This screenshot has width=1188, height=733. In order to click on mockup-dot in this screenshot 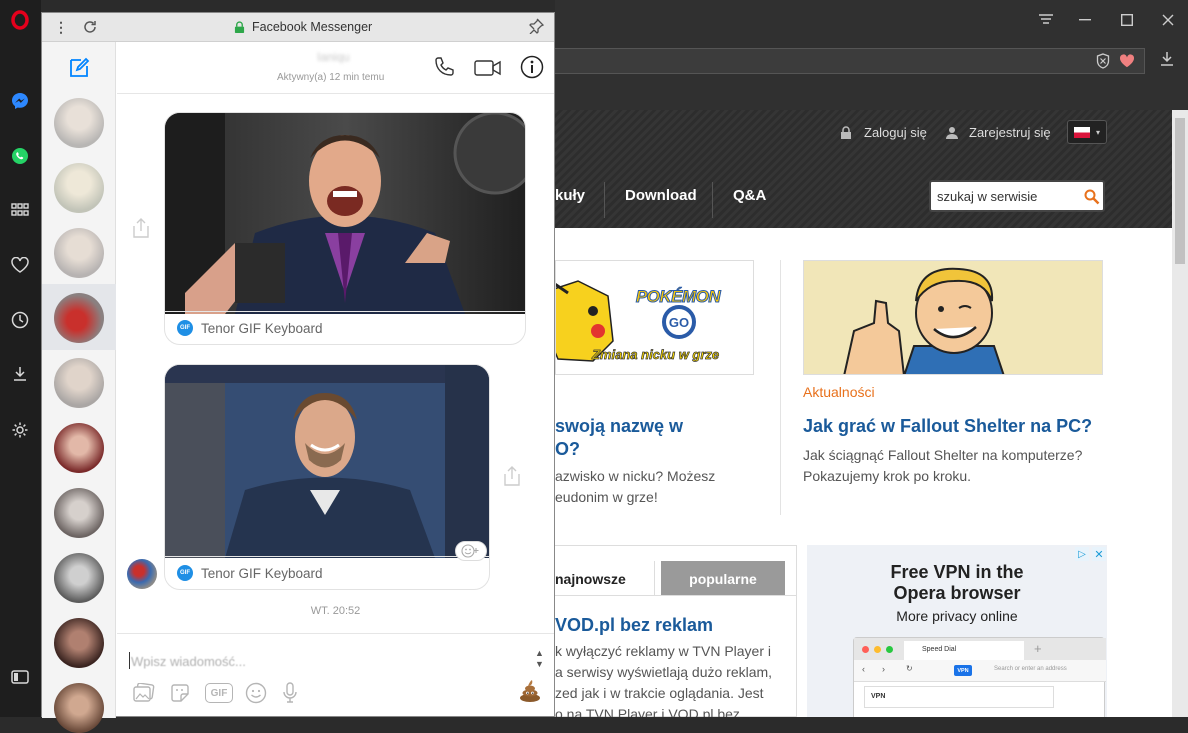, I will do `click(889, 649)`.